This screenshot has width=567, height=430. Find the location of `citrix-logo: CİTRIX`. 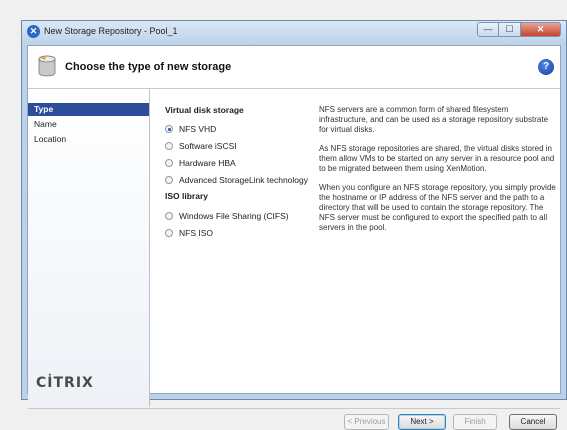

citrix-logo: CİTRIX is located at coordinates (65, 383).